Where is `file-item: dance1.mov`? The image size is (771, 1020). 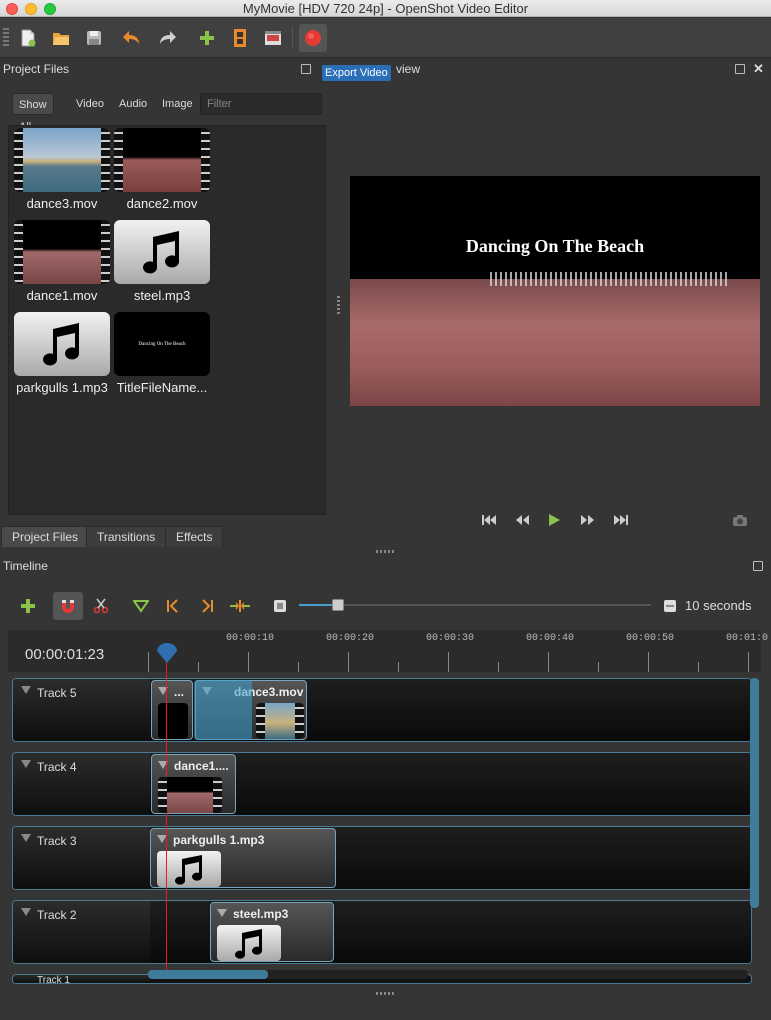
file-item: dance1.mov is located at coordinates (62, 261).